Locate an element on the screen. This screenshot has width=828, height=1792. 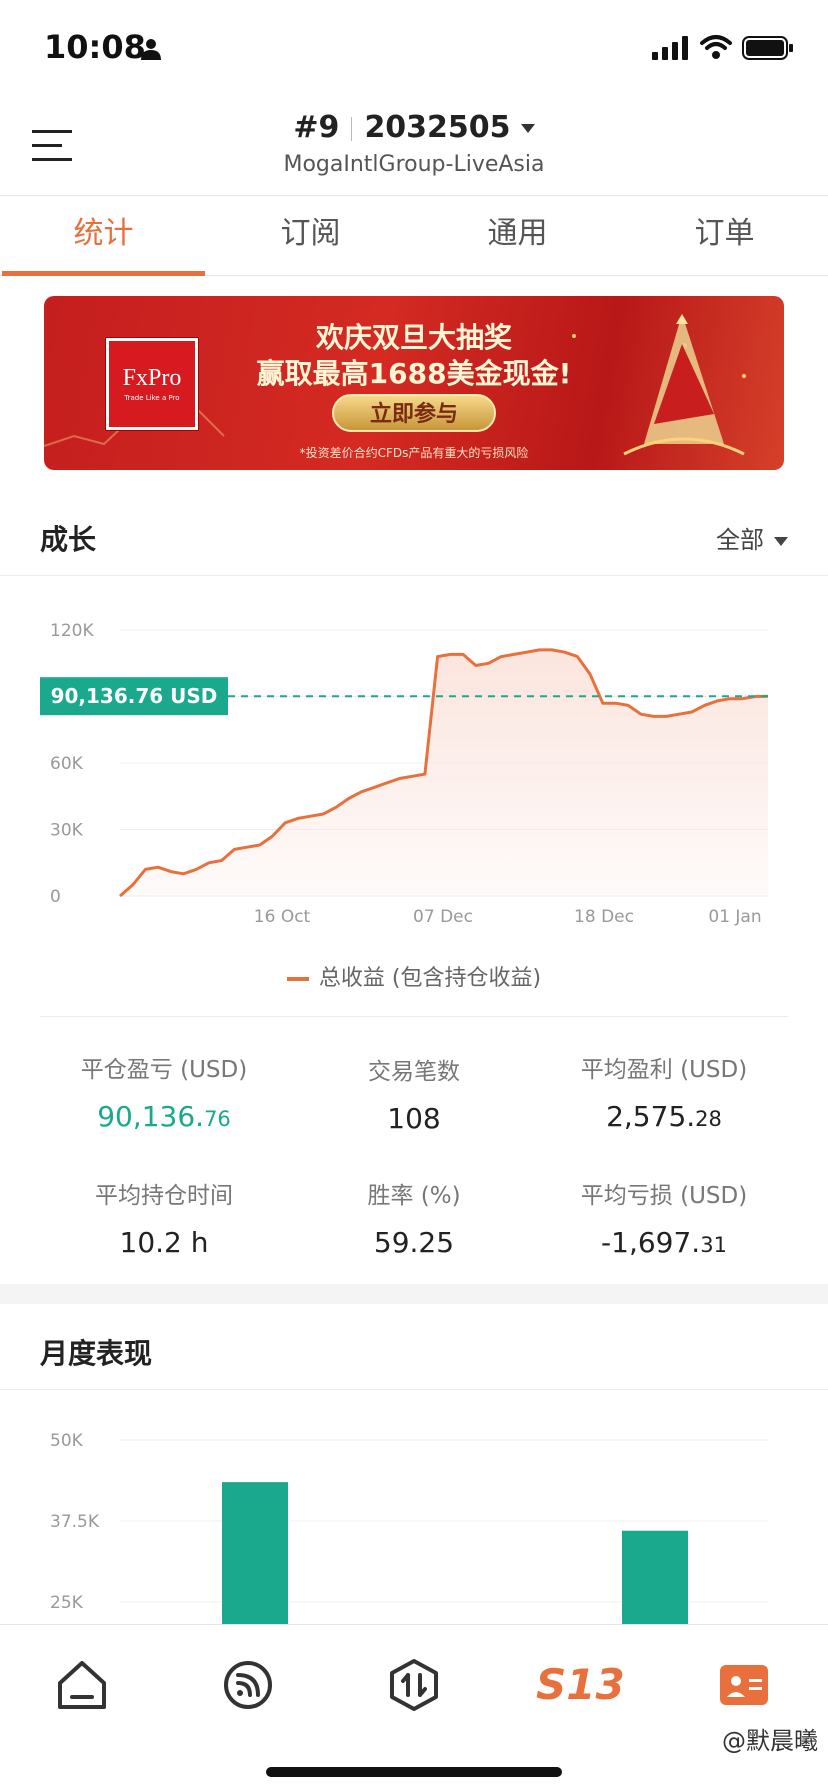
y-tick-label: 60K is located at coordinates (67, 764).